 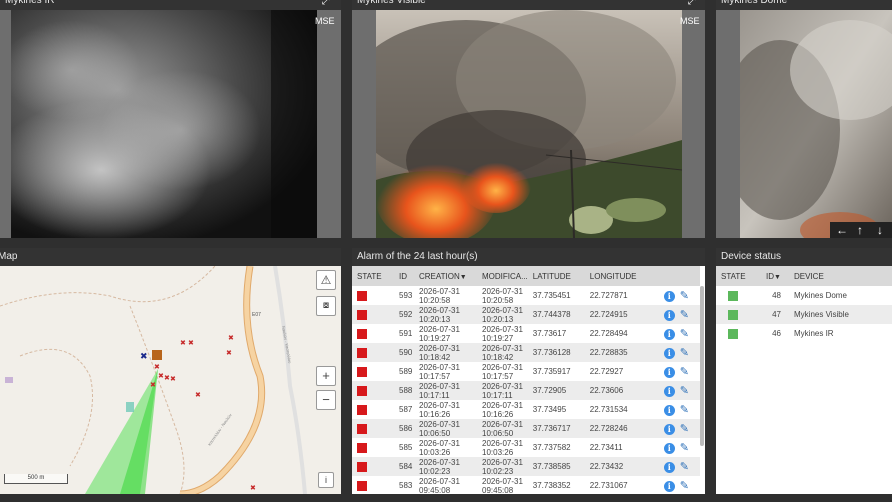 I want to click on alarm-modified-time: 10:19:27, so click(x=498, y=338).